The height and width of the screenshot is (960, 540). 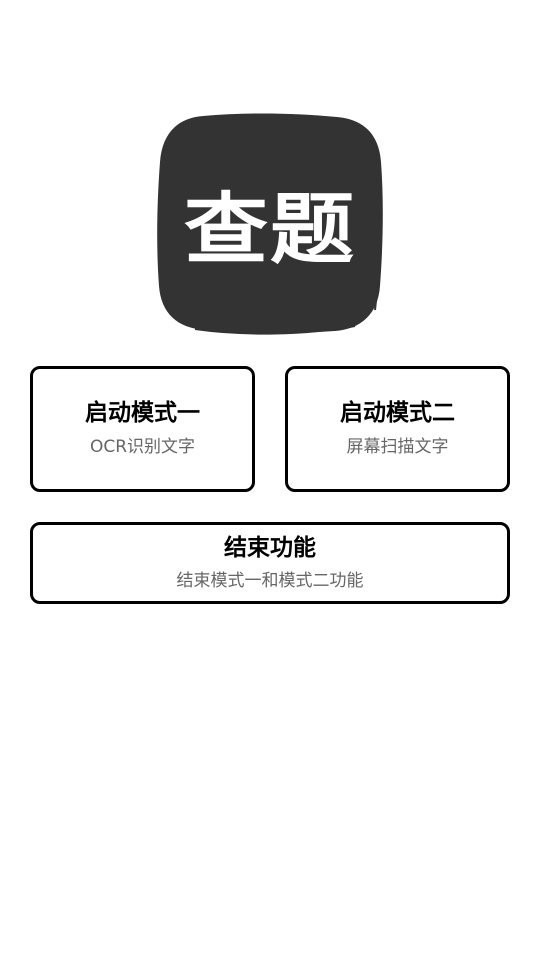 What do you see at coordinates (270, 581) in the screenshot?
I see `end-function-subtitle: 结束模式一和模式二功能` at bounding box center [270, 581].